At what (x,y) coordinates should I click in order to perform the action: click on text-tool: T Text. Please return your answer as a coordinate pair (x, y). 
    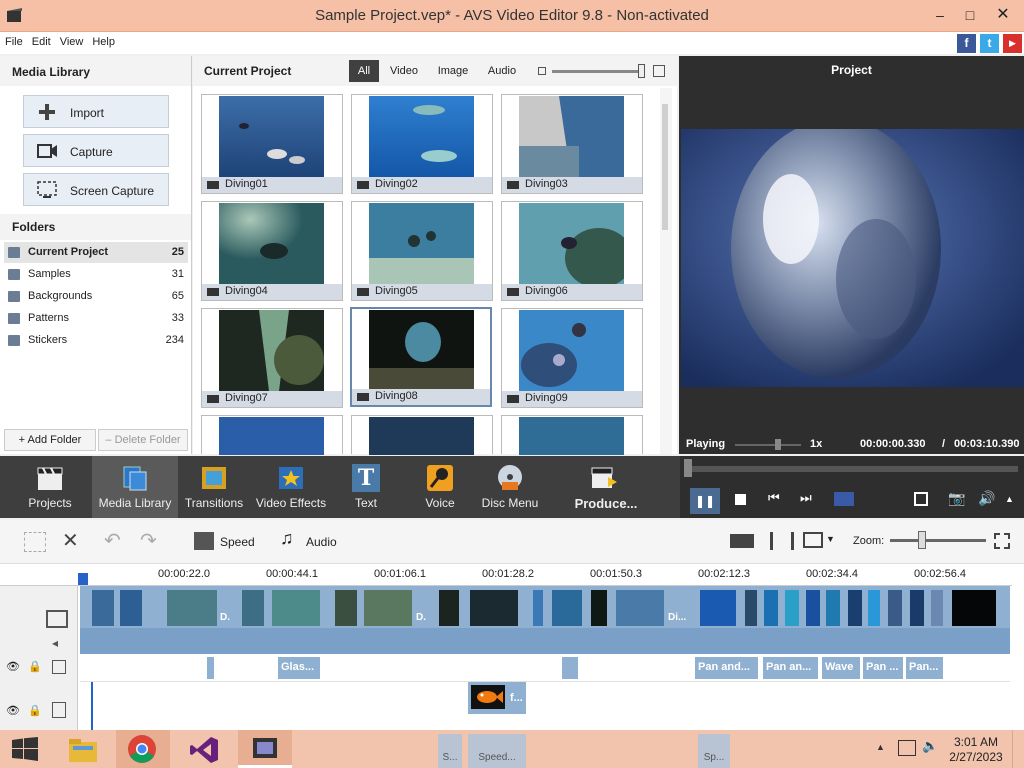
    Looking at the image, I should click on (366, 487).